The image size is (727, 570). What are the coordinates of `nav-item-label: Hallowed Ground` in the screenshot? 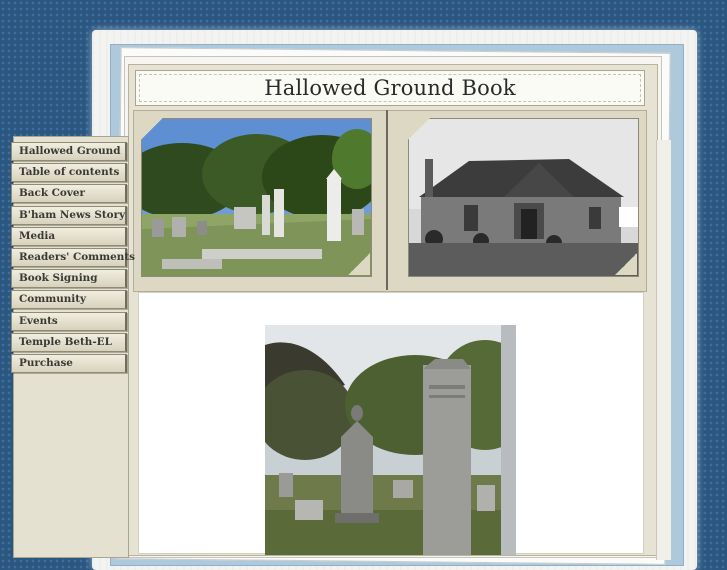 It's located at (70, 151).